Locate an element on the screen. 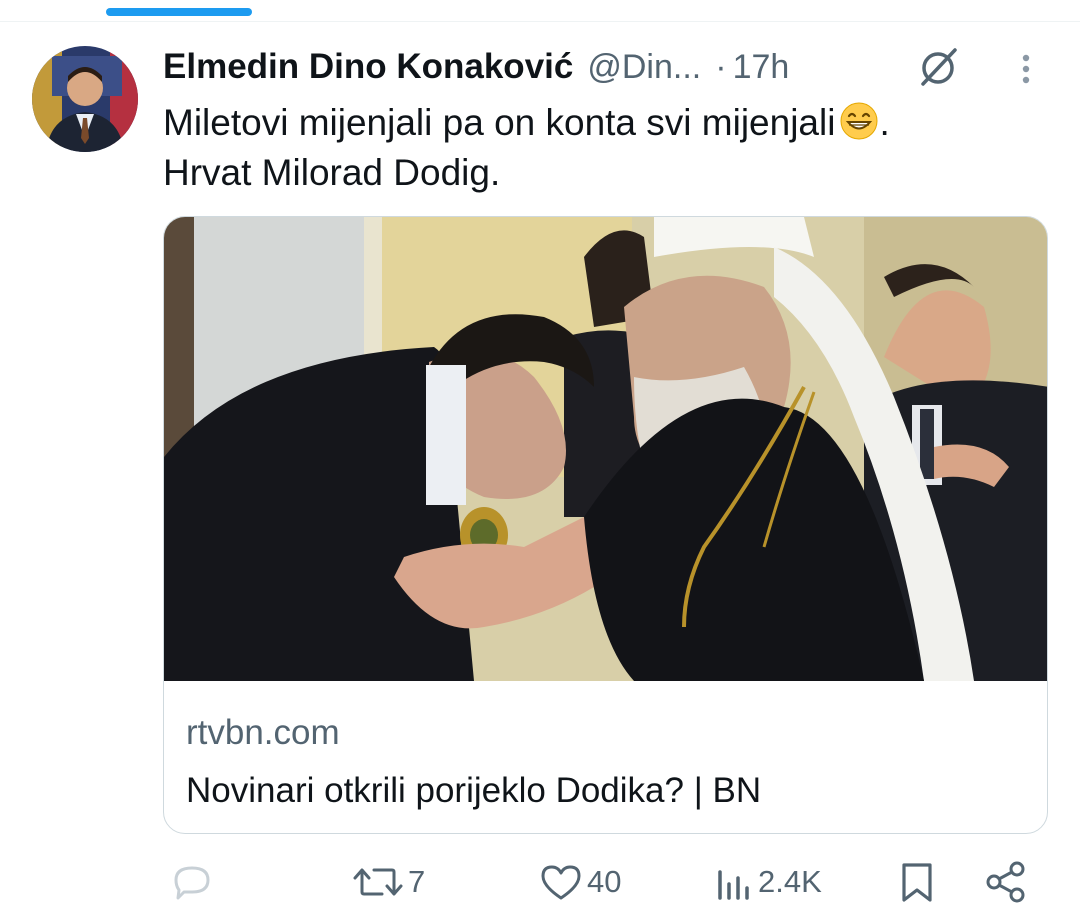  retweet-icon is located at coordinates (378, 882).